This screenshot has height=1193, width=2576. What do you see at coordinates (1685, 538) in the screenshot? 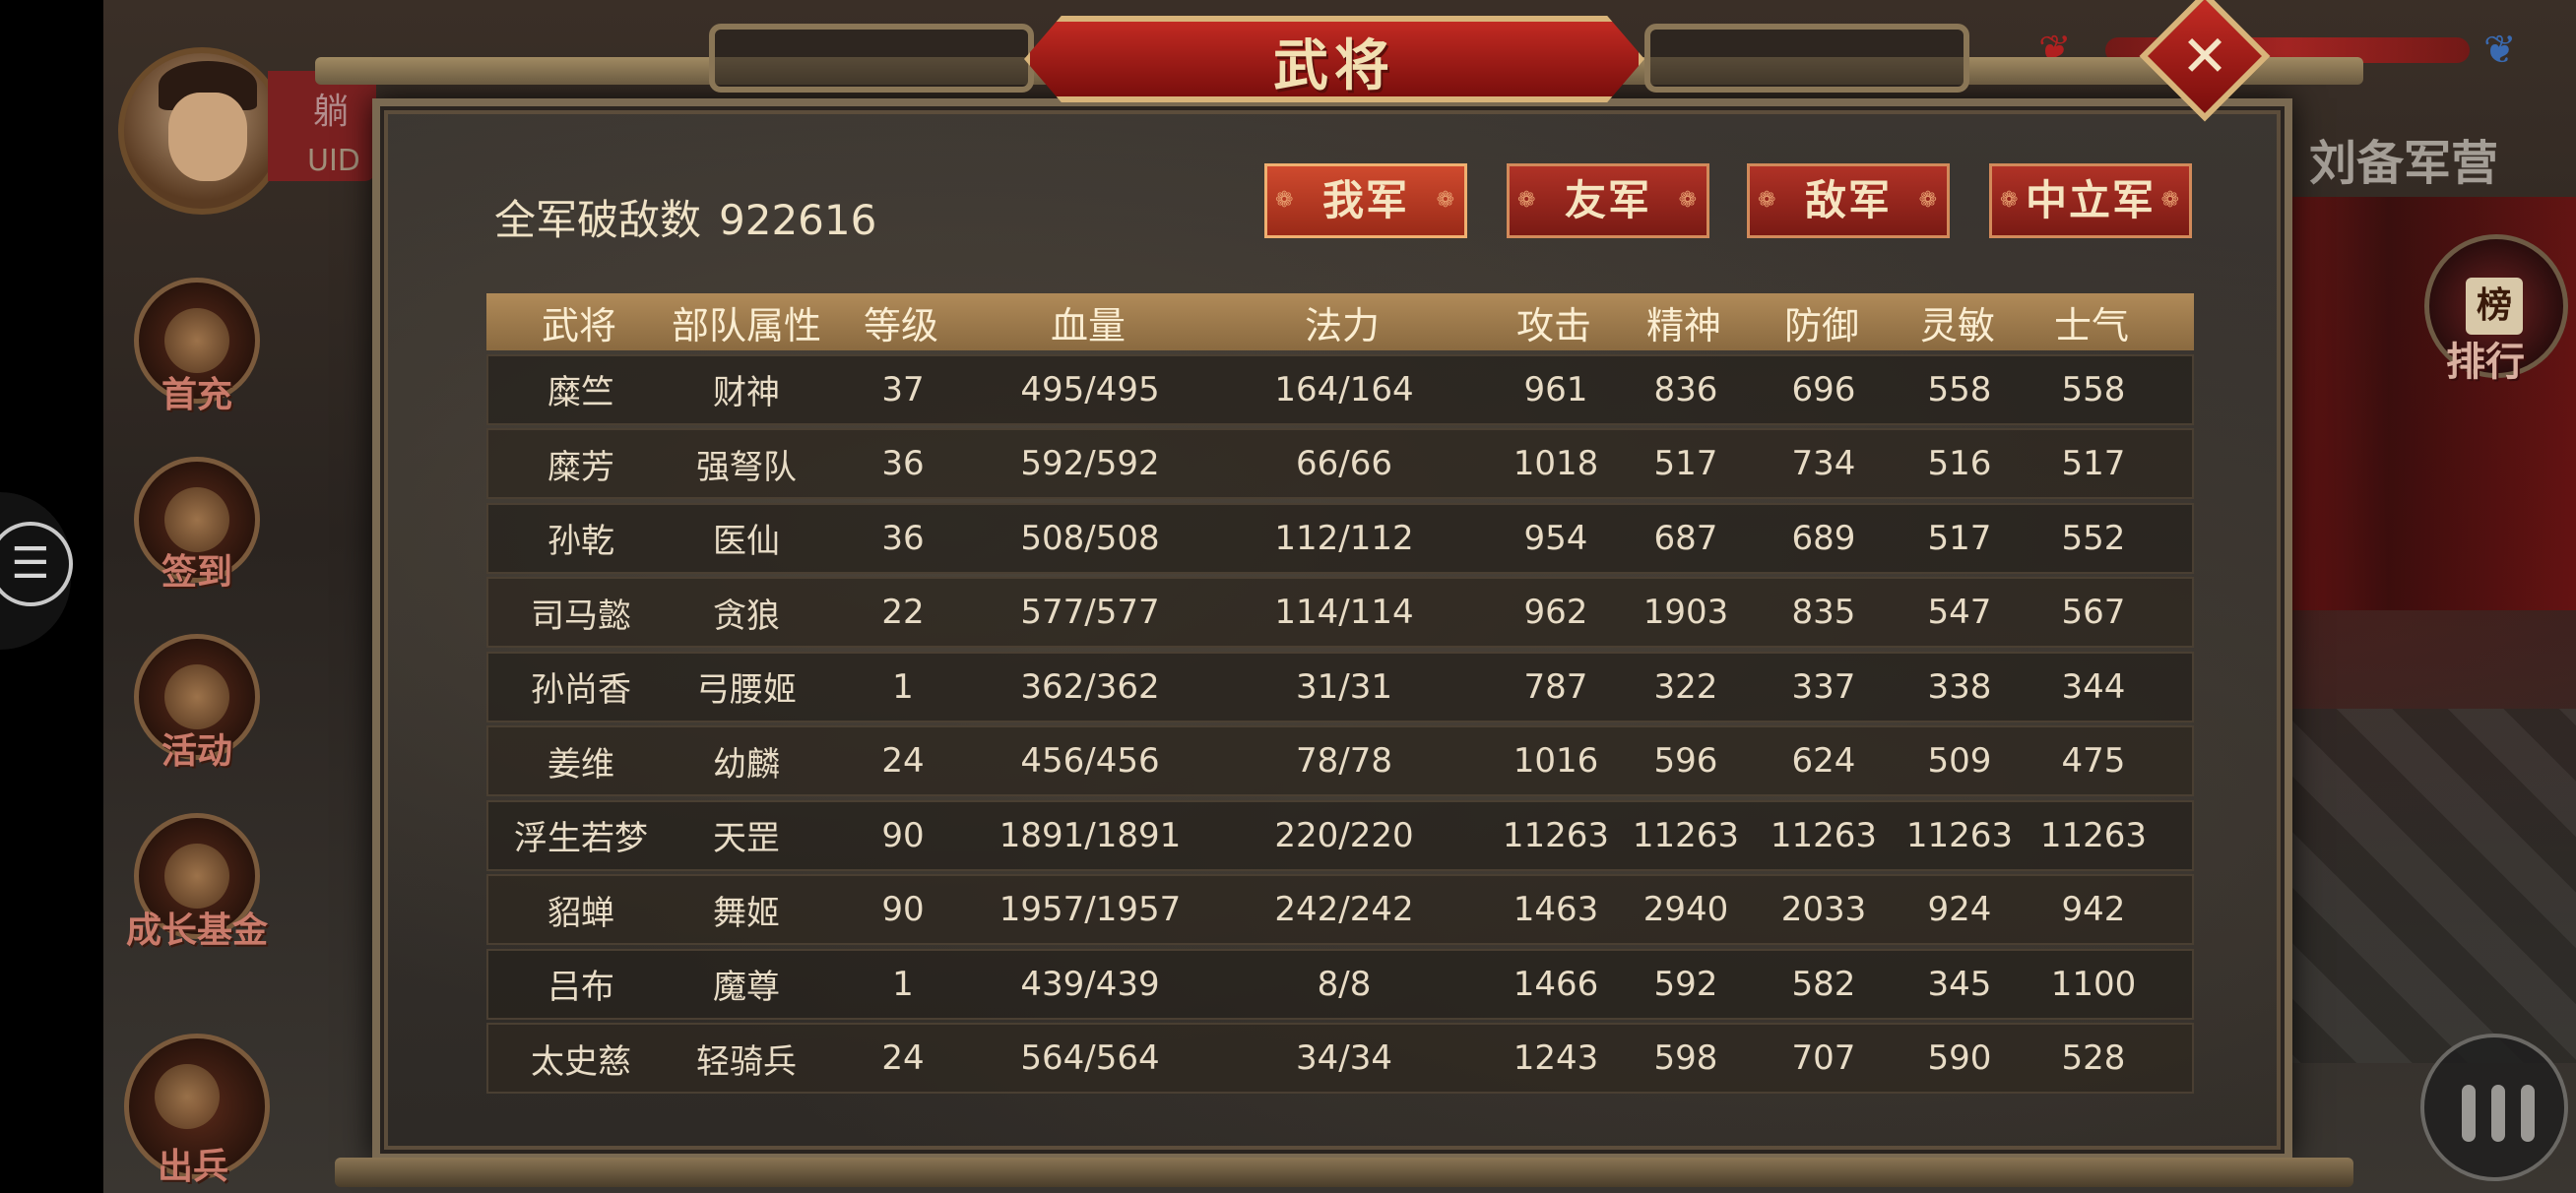
I see `cell-spirit: 687` at bounding box center [1685, 538].